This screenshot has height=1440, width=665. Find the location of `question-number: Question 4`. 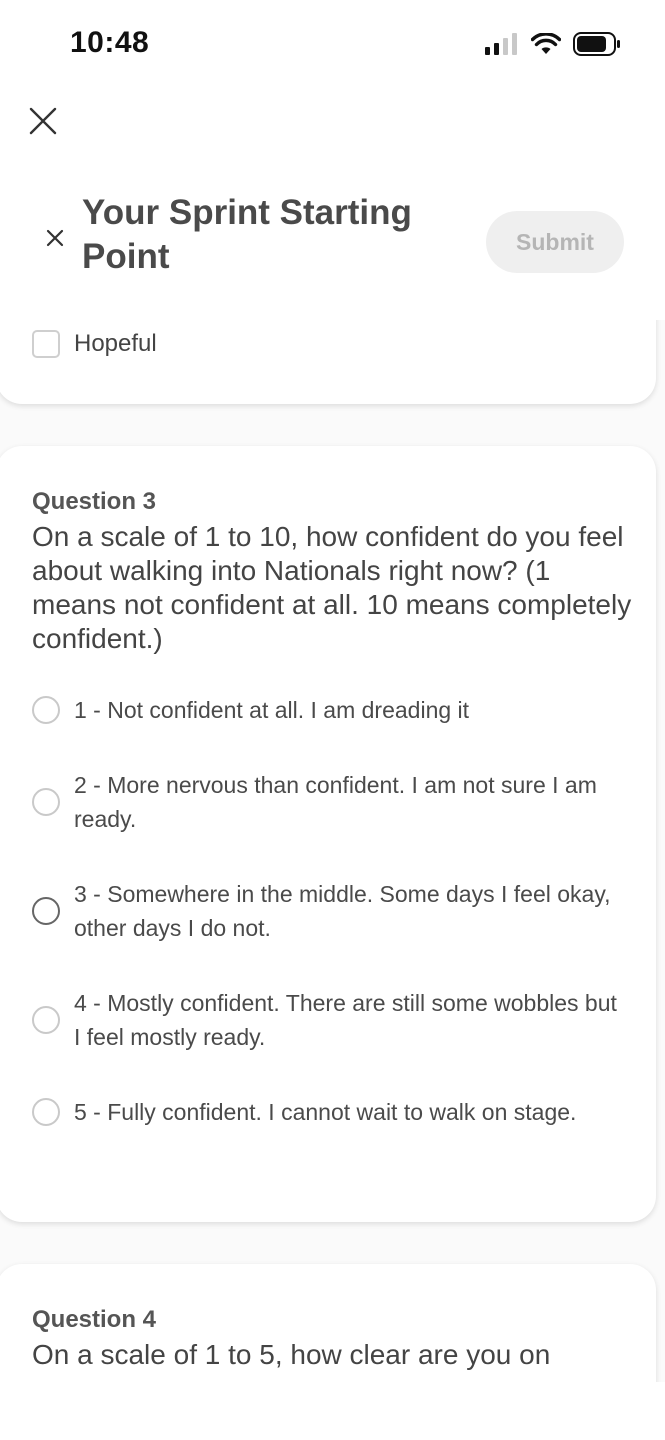

question-number: Question 4 is located at coordinates (94, 1319).